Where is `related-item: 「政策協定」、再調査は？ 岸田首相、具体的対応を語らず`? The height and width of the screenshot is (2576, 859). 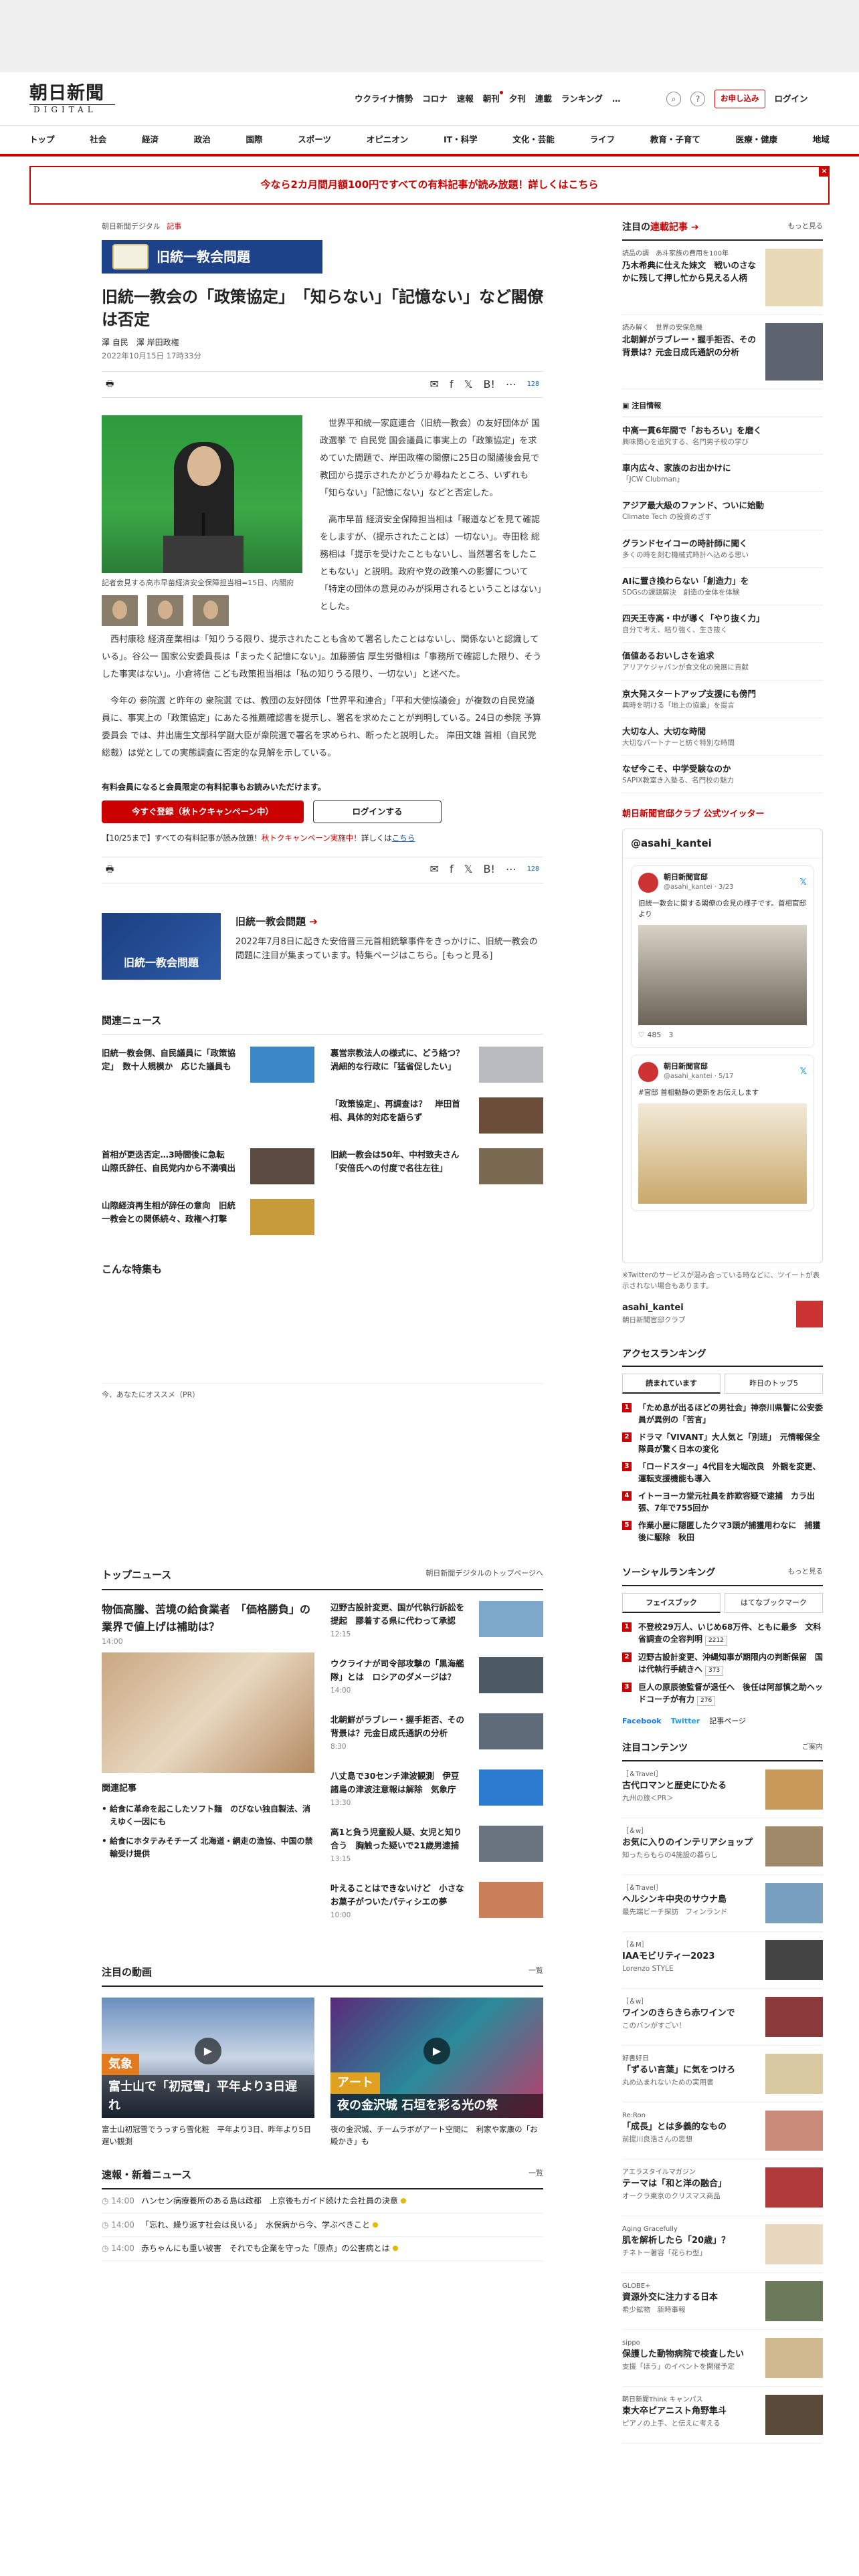
related-item: 「政策協定」、再調査は？ 岸田首相、具体的対応を語らず is located at coordinates (437, 1115).